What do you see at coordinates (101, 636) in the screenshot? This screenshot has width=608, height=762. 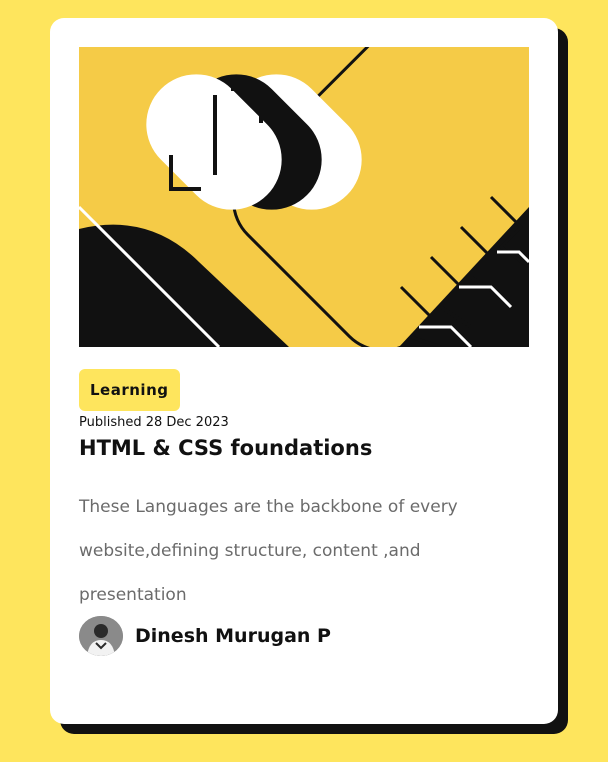 I see `author-avatar` at bounding box center [101, 636].